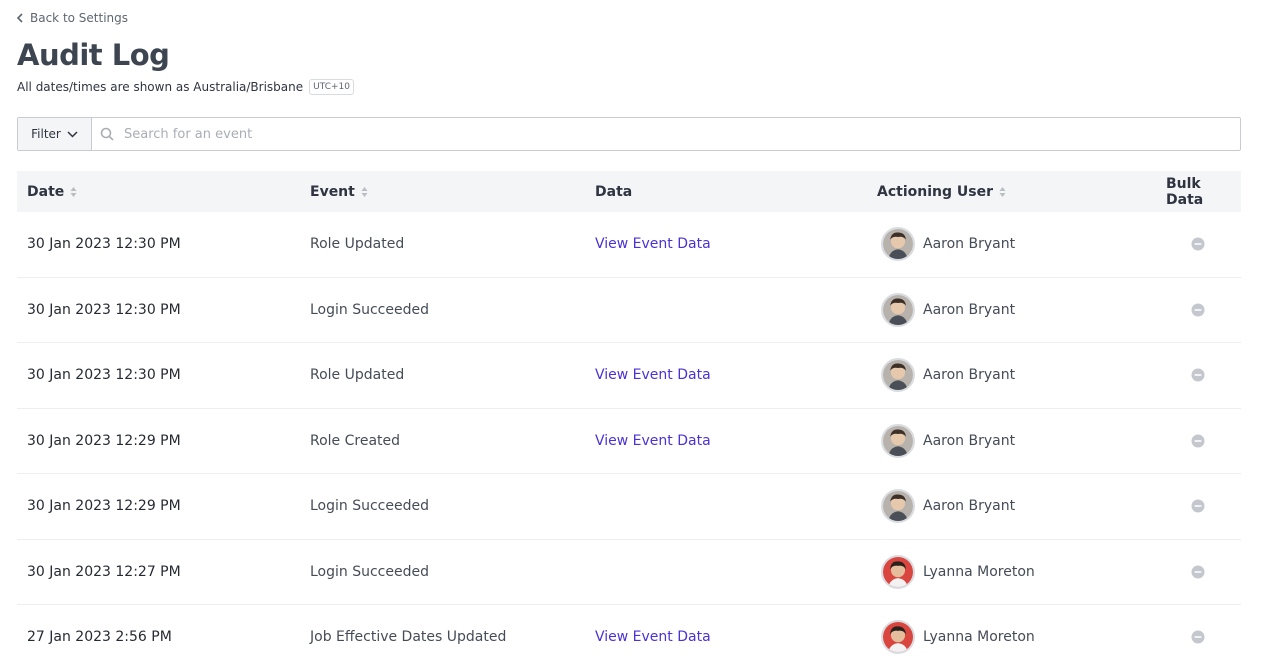 This screenshot has width=1275, height=670. I want to click on filter-bar: Filter, so click(629, 134).